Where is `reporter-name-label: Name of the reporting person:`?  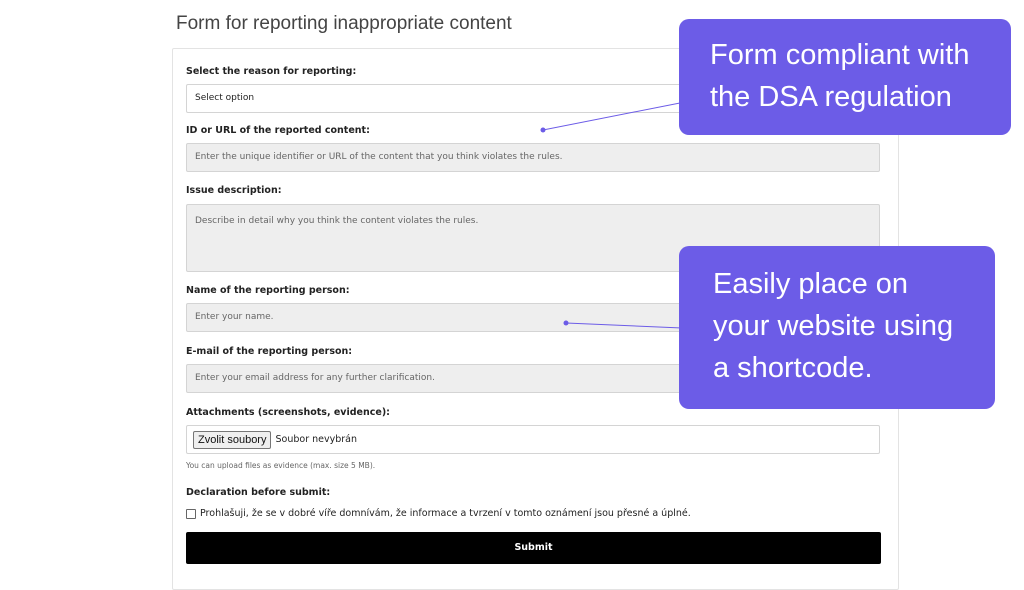
reporter-name-label: Name of the reporting person: is located at coordinates (268, 290).